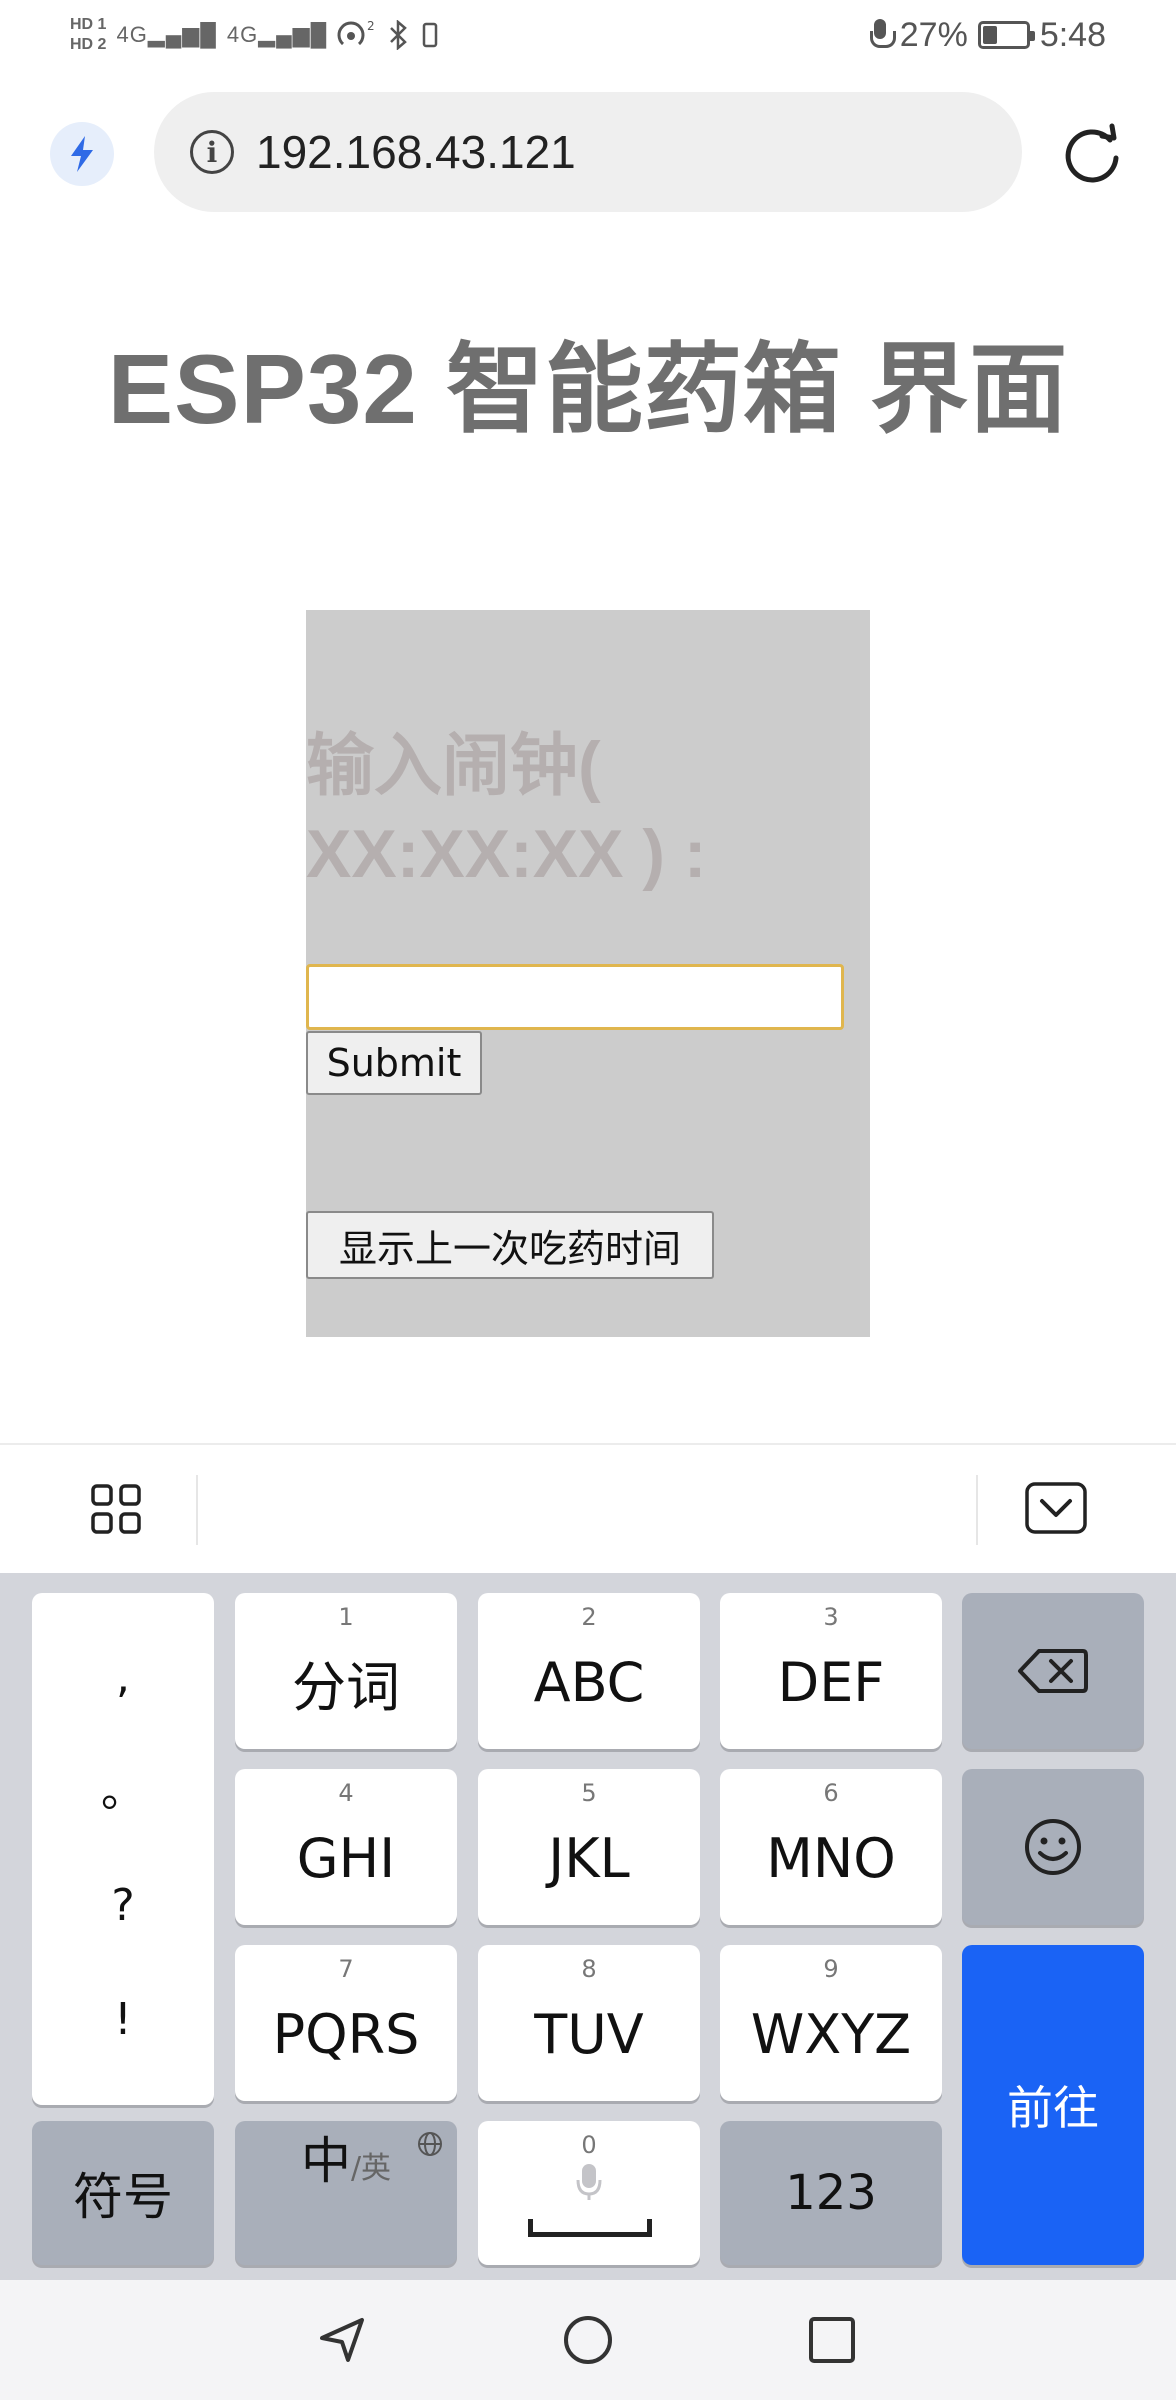 The image size is (1176, 2400). I want to click on grid-icon, so click(116, 1509).